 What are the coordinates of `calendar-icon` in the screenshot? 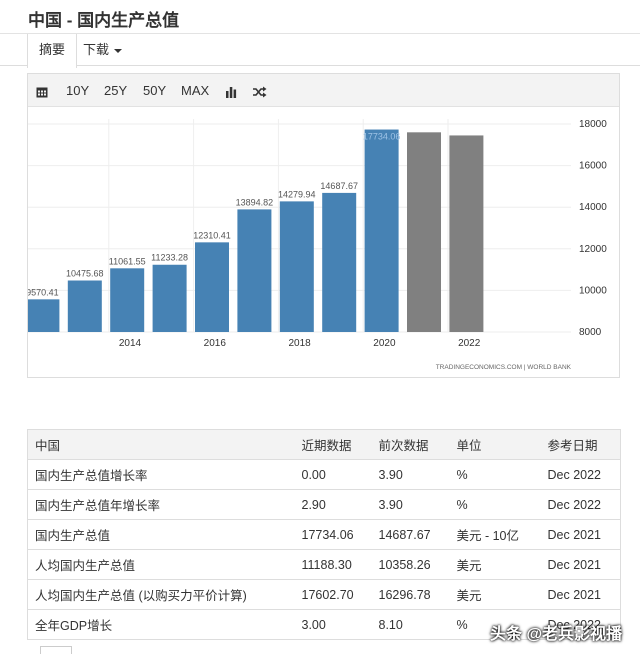 It's located at (42, 90).